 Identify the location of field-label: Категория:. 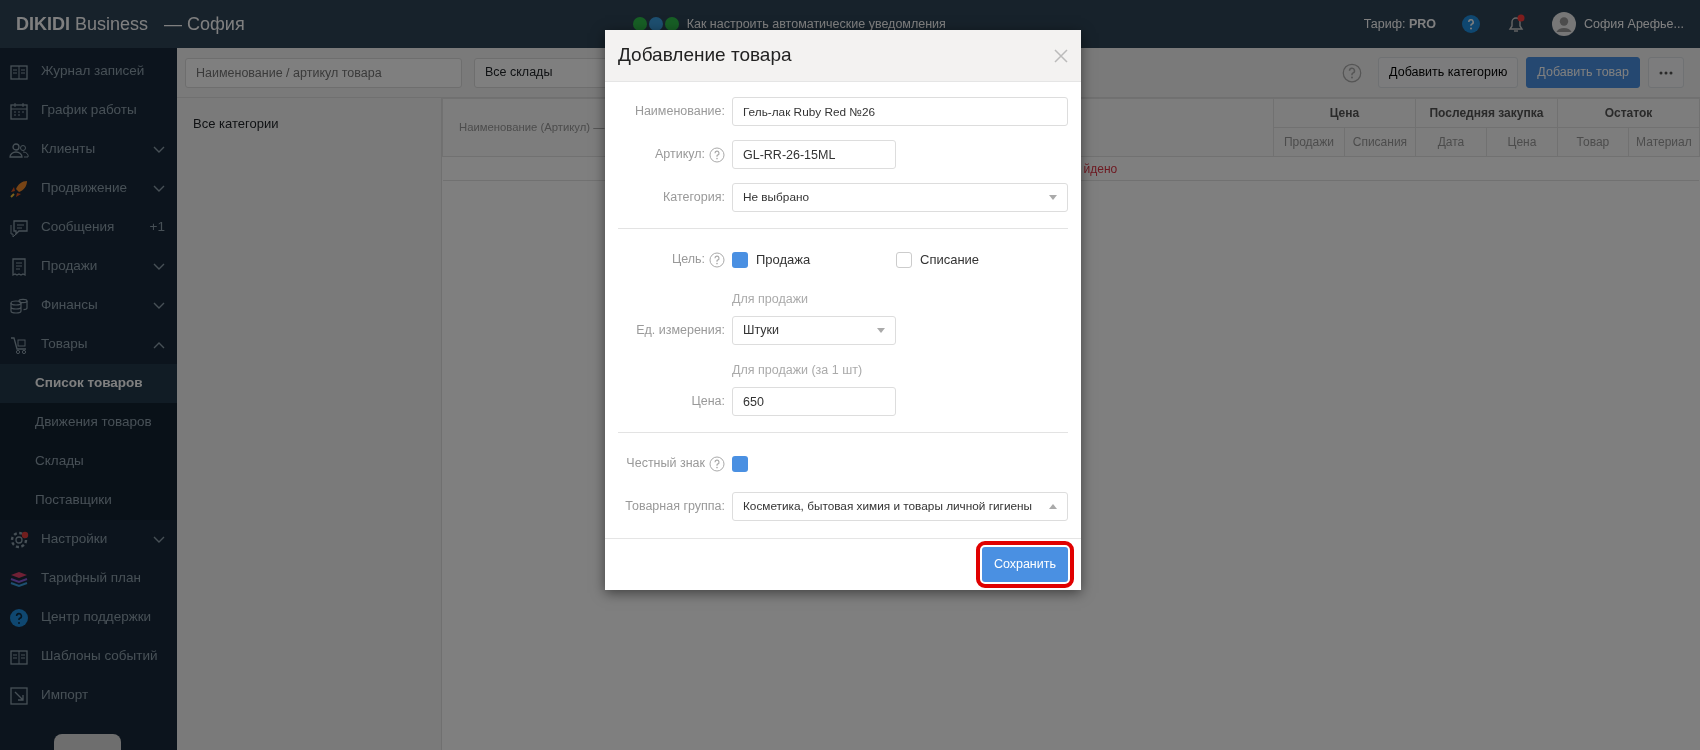
(694, 198).